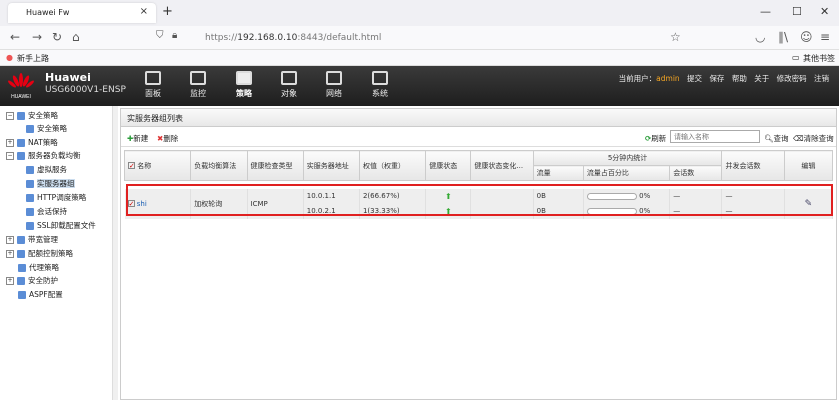 The image size is (839, 400). I want to click on tab-title: Huawei Fw, so click(48, 12).